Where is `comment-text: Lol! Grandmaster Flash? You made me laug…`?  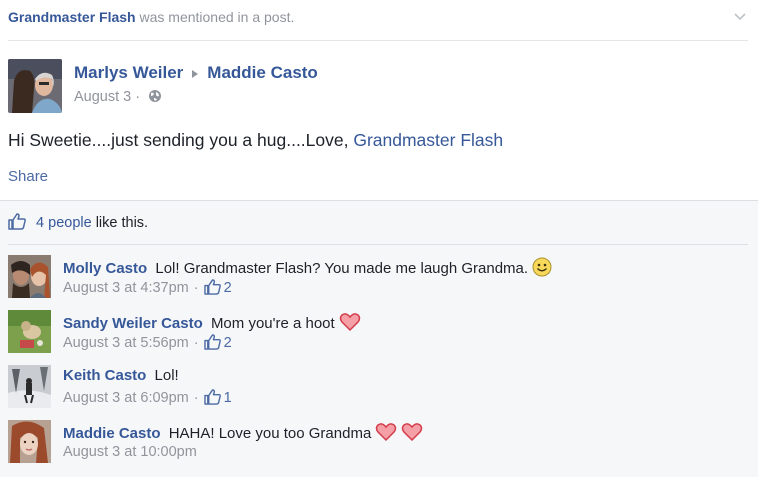 comment-text: Lol! Grandmaster Flash? You made me laug… is located at coordinates (342, 268).